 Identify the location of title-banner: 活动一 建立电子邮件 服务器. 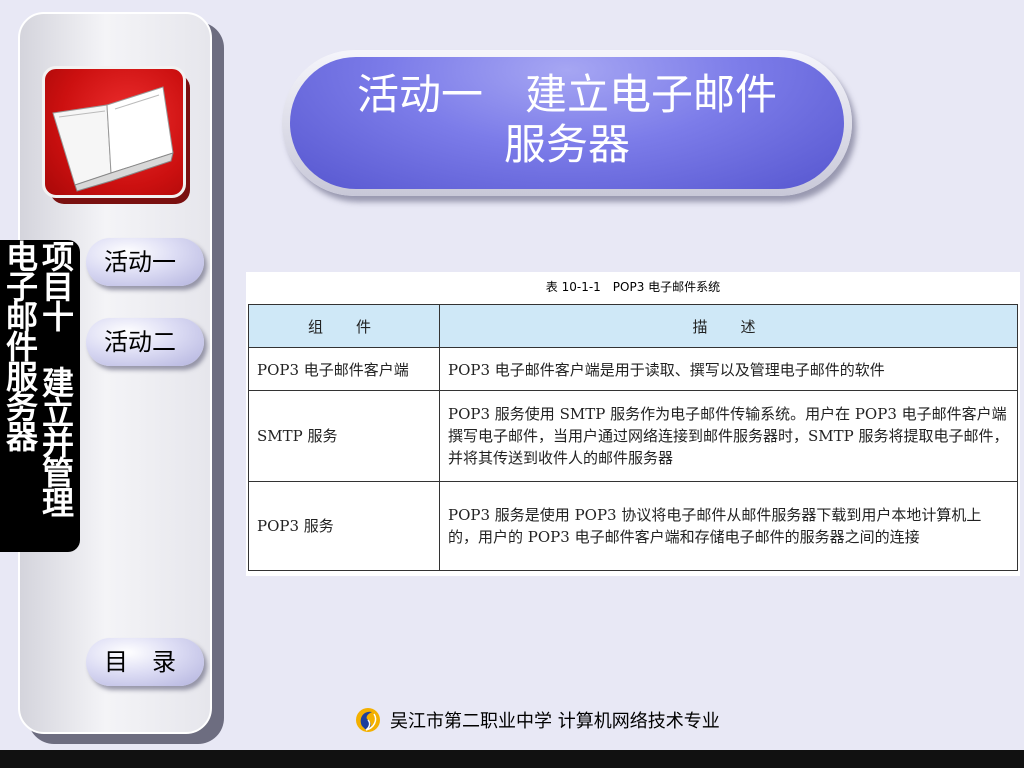
(567, 123).